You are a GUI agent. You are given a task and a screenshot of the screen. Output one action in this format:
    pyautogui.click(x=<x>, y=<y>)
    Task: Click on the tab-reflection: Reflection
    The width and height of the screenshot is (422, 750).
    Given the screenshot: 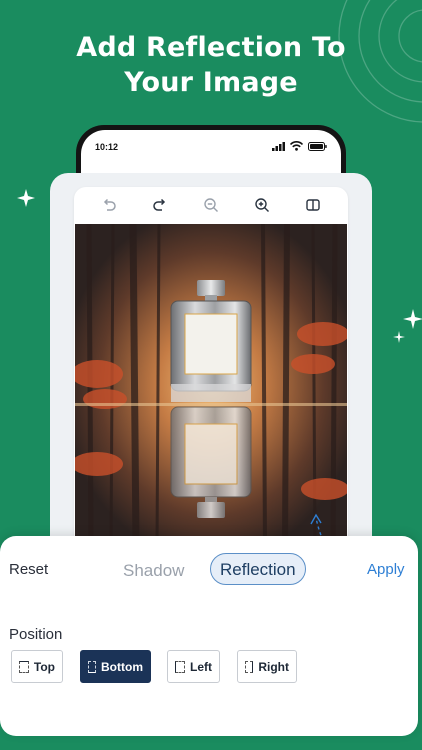 What is the action you would take?
    pyautogui.click(x=258, y=569)
    